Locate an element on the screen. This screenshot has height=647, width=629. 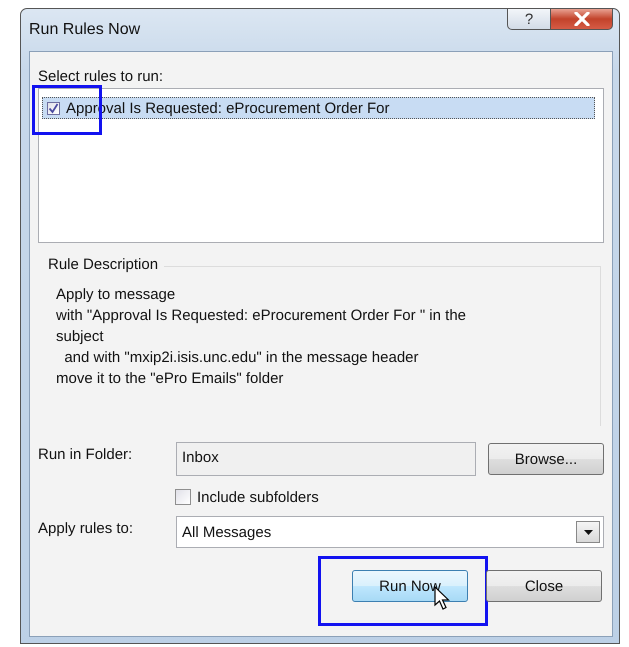
apply-label: Apply rules to: is located at coordinates (86, 528).